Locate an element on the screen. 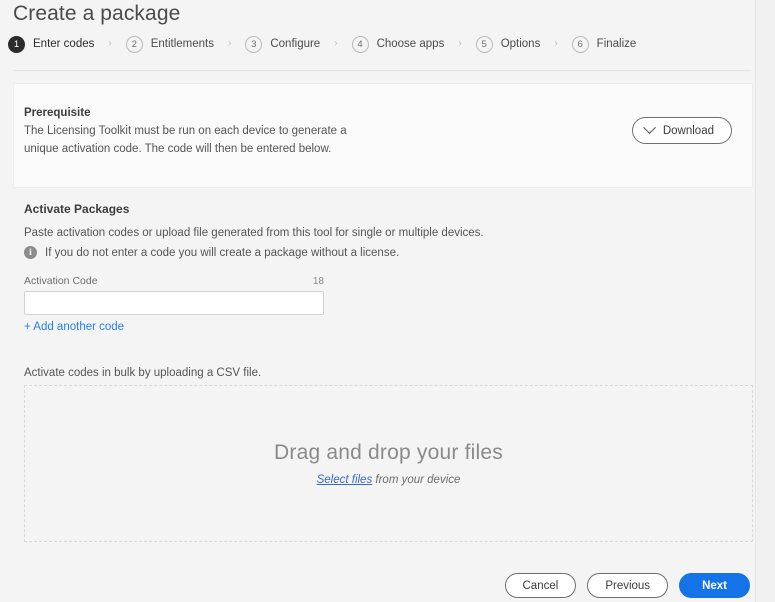 The height and width of the screenshot is (602, 775). prerequisite-title: Prerequisite is located at coordinates (57, 113).